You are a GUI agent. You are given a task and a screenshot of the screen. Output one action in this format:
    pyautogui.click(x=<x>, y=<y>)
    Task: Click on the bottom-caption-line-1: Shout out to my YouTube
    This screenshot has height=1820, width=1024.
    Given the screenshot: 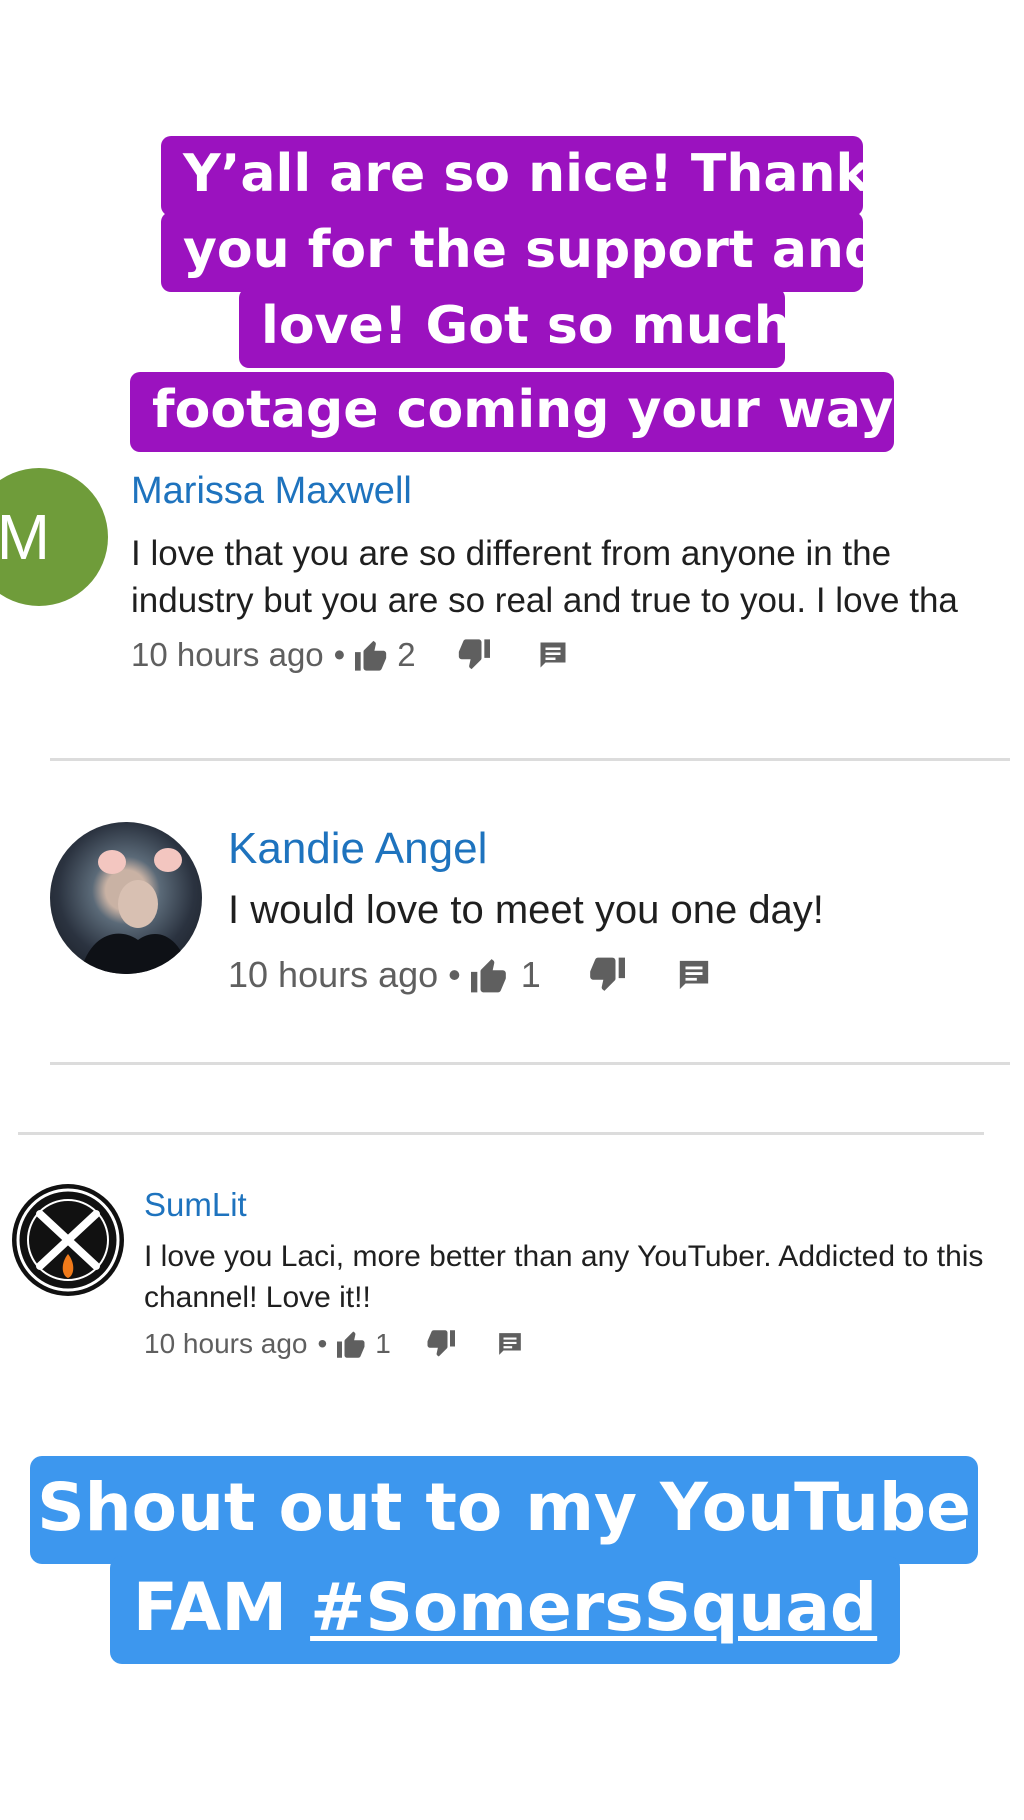 What is the action you would take?
    pyautogui.click(x=504, y=1510)
    